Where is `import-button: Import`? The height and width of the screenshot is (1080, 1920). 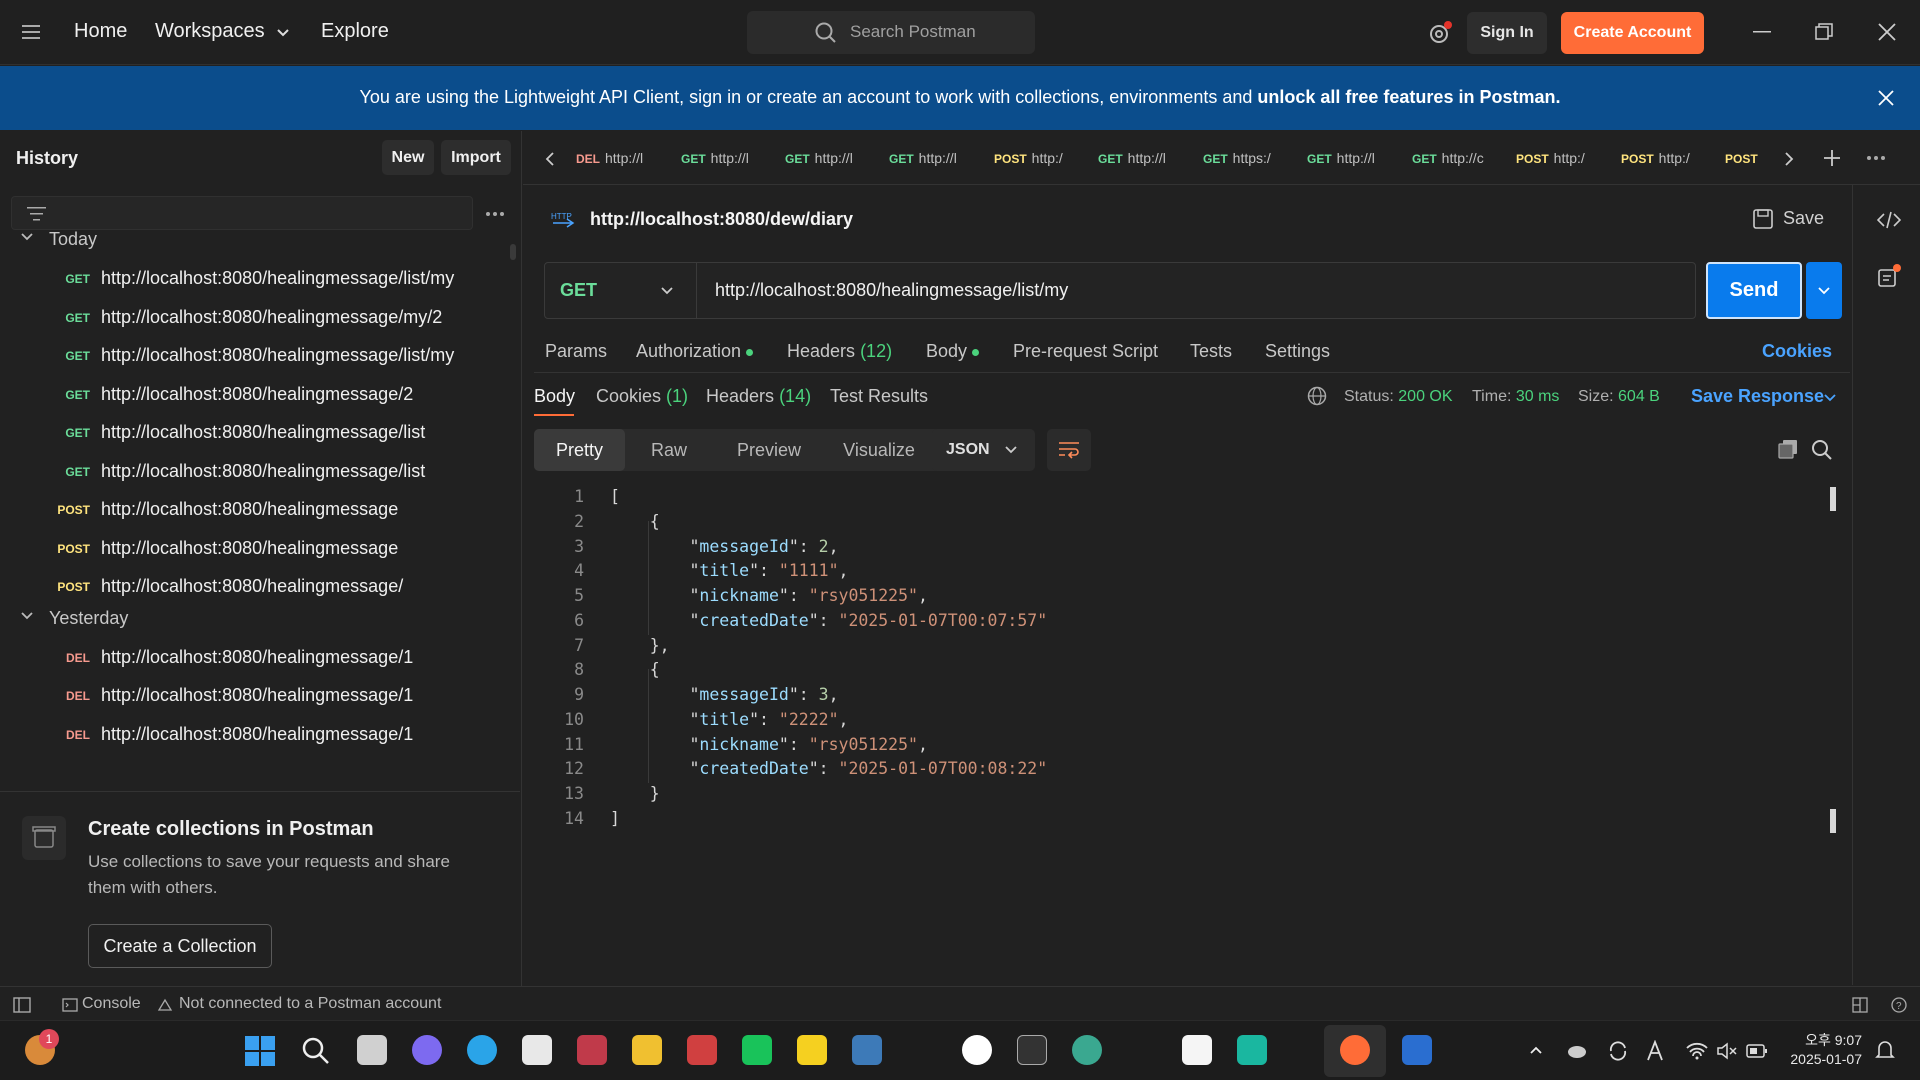
import-button: Import is located at coordinates (476, 157).